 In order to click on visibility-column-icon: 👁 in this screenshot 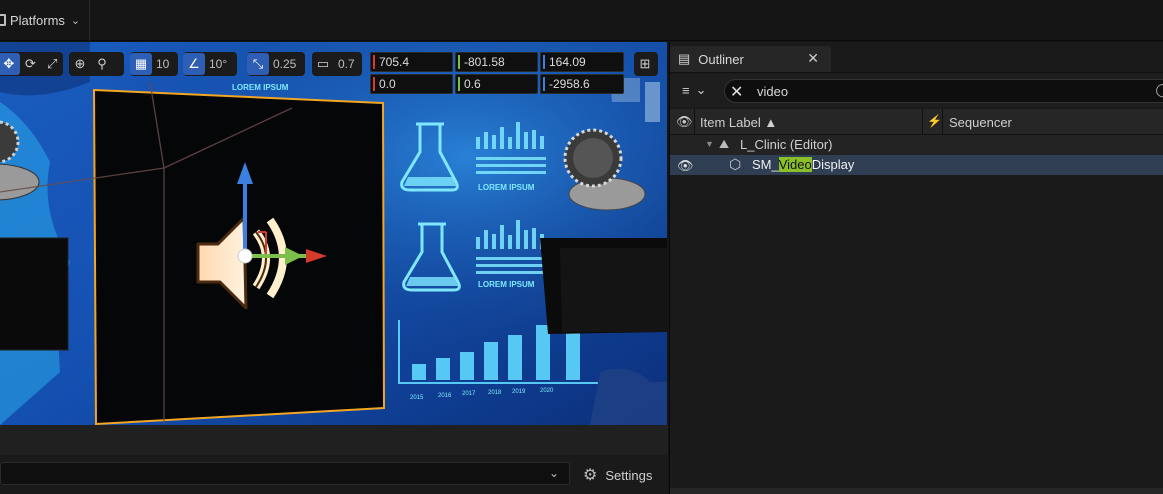, I will do `click(684, 122)`.